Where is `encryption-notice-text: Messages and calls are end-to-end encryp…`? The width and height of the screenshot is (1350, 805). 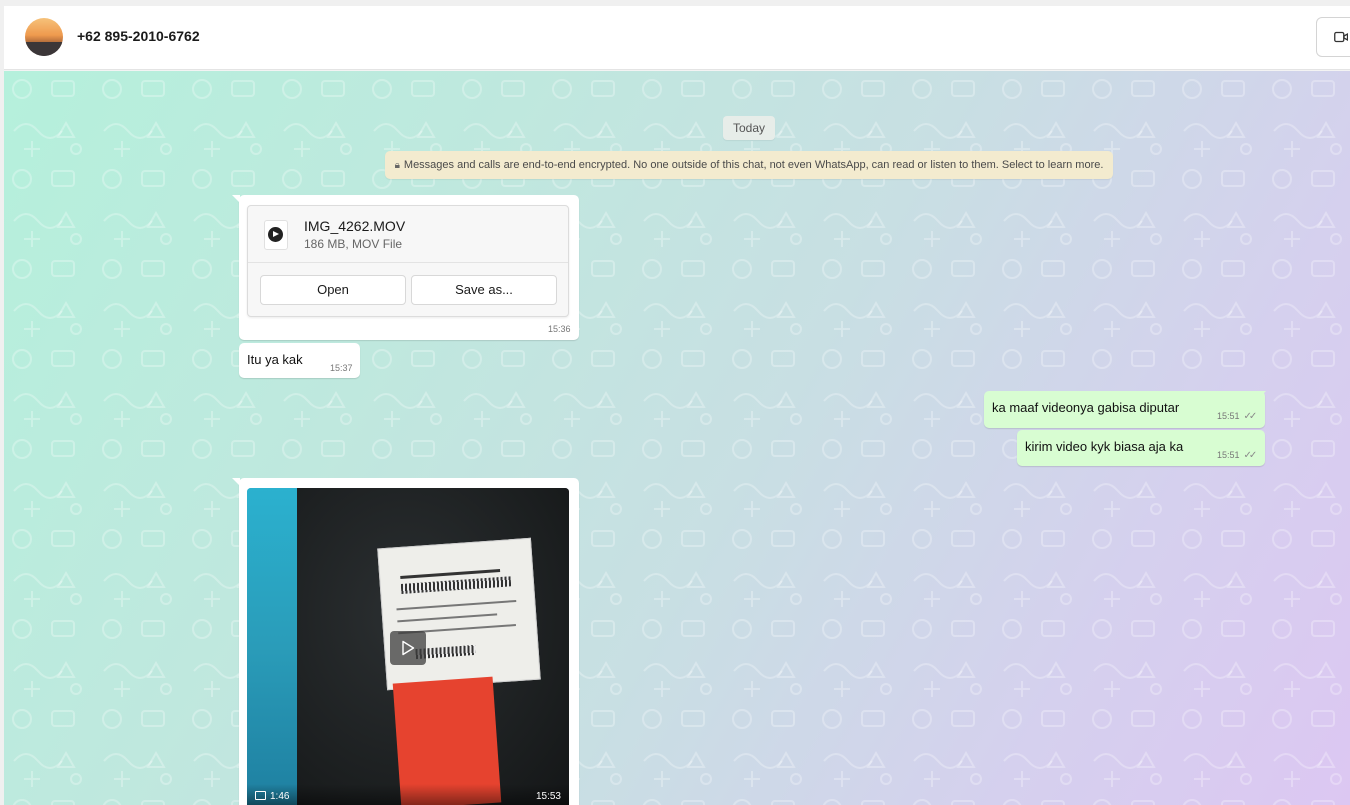
encryption-notice-text: Messages and calls are end-to-end encryp… is located at coordinates (753, 165).